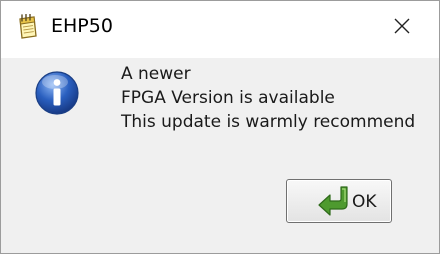  Describe the element at coordinates (228, 98) in the screenshot. I see `message-line: FPGA Version is available` at that location.